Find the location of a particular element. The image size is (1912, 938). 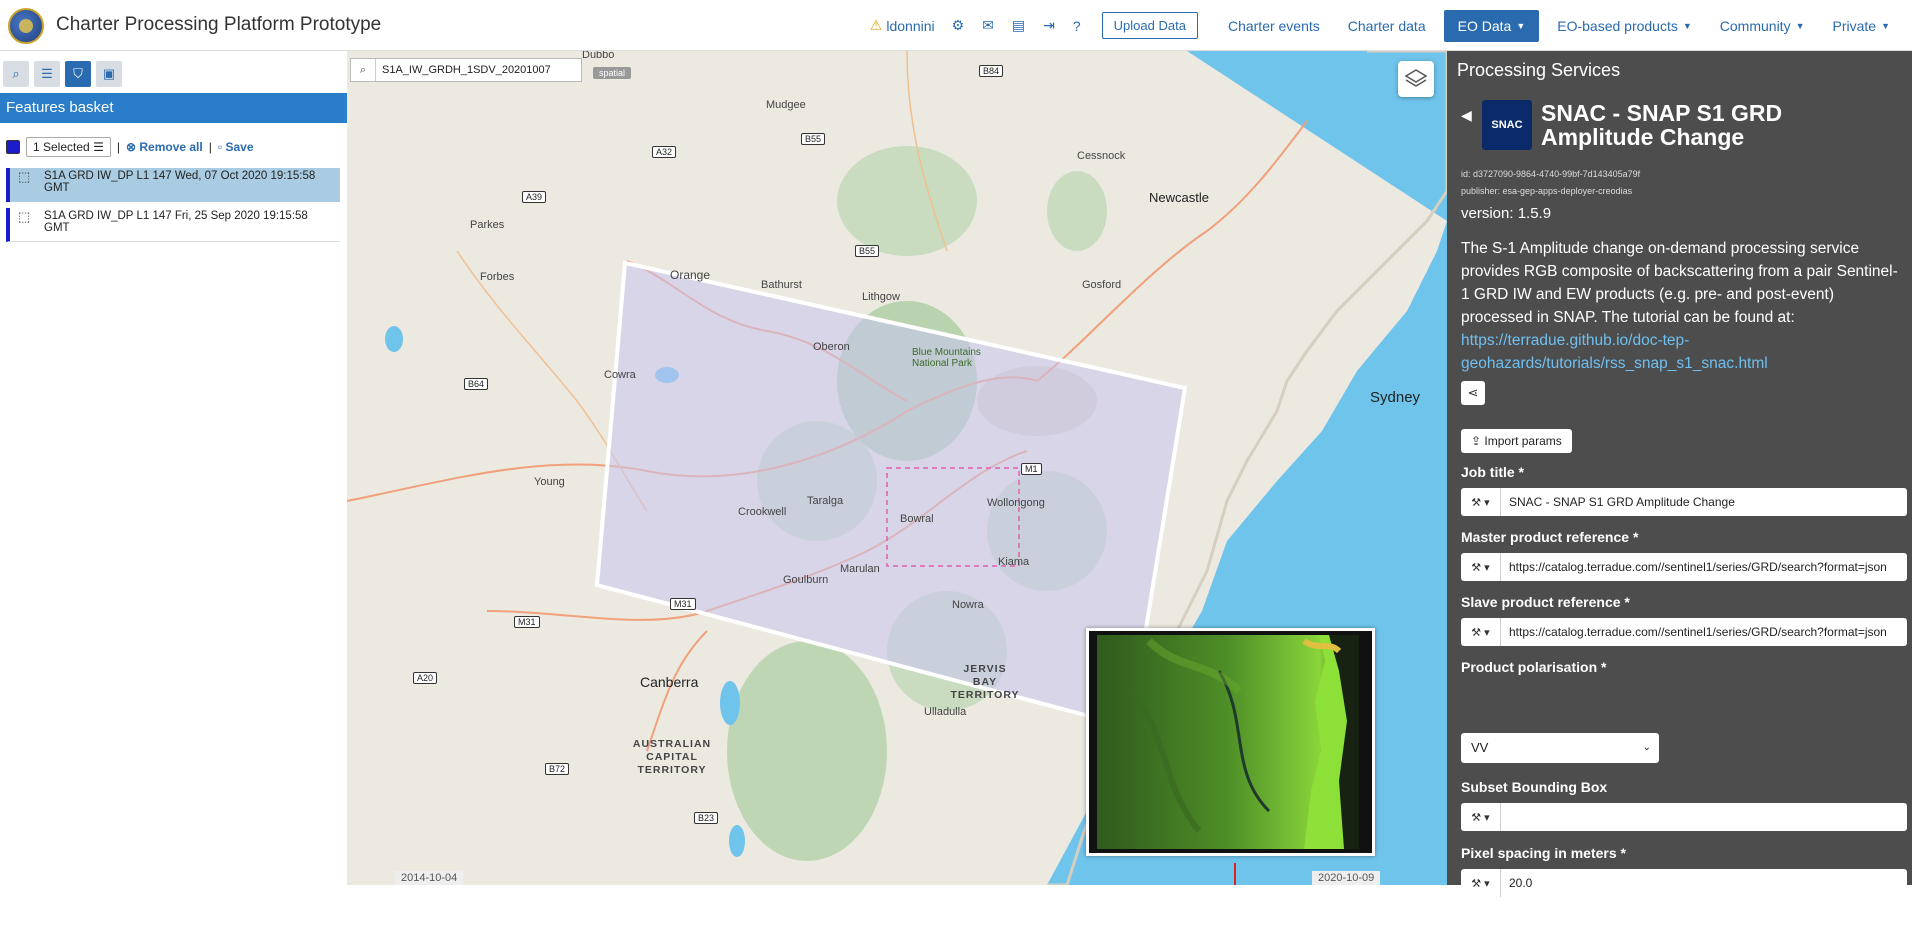

pixel-spacing-label: Pixel spacing in meters * is located at coordinates (1543, 853).